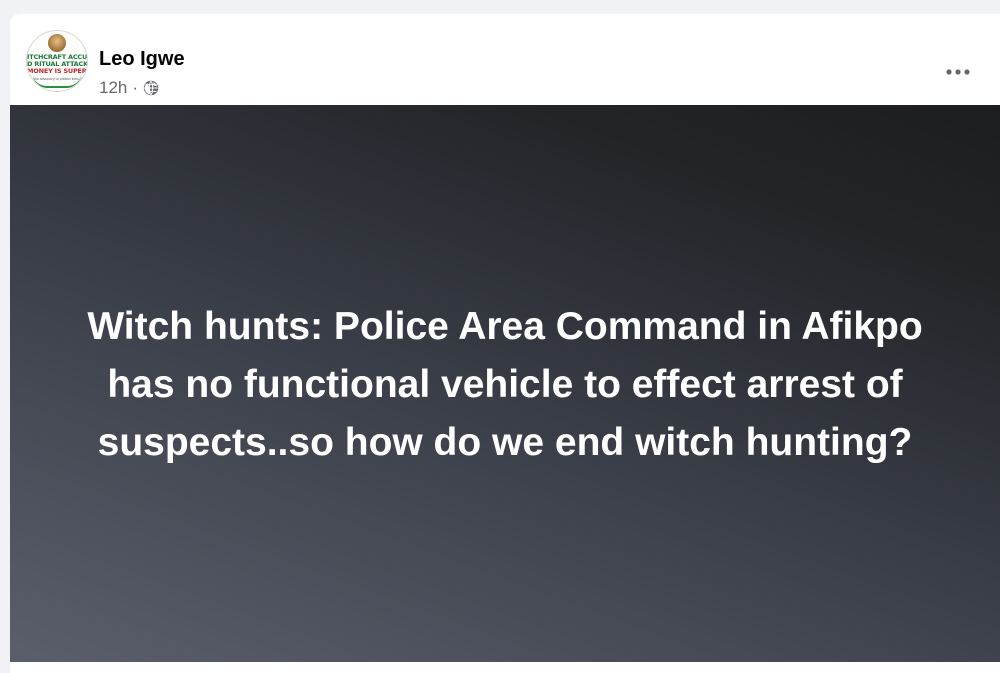  Describe the element at coordinates (57, 81) in the screenshot. I see `avatar-ring` at that location.